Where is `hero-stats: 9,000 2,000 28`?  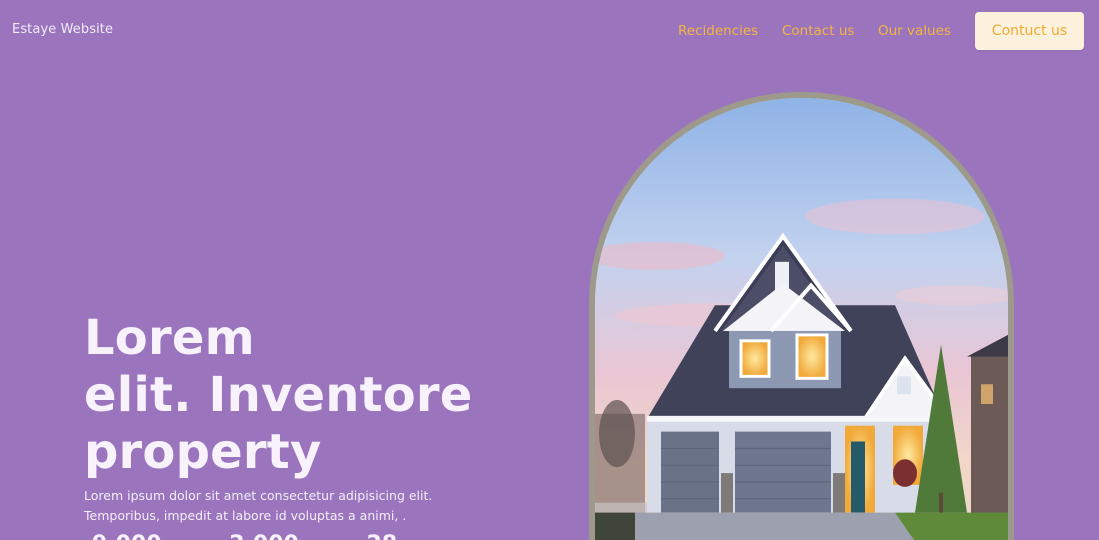
hero-stats: 9,000 2,000 28 is located at coordinates (274, 536).